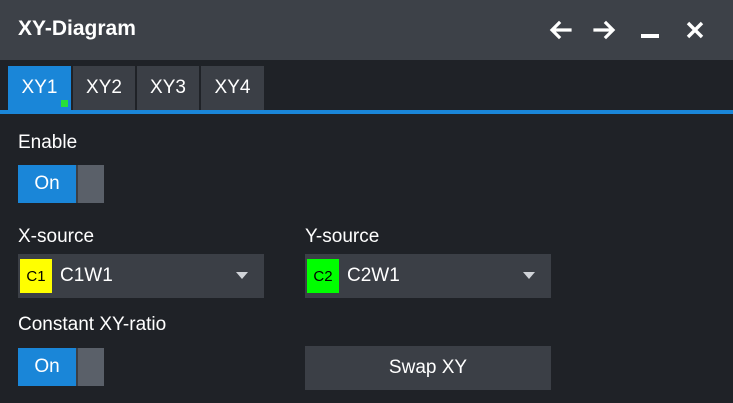 This screenshot has width=733, height=403. I want to click on forward-arrow-icon, so click(605, 30).